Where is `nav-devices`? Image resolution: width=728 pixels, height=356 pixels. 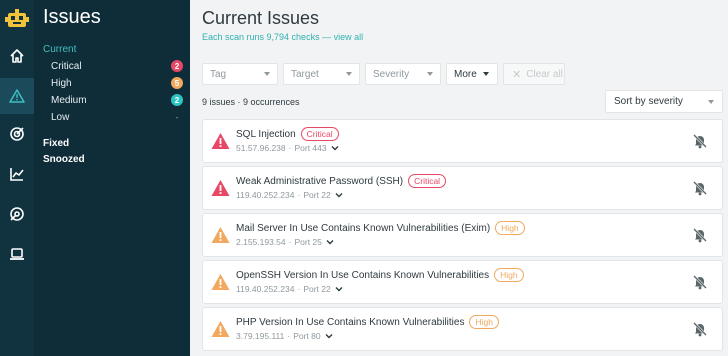
nav-devices is located at coordinates (17, 254).